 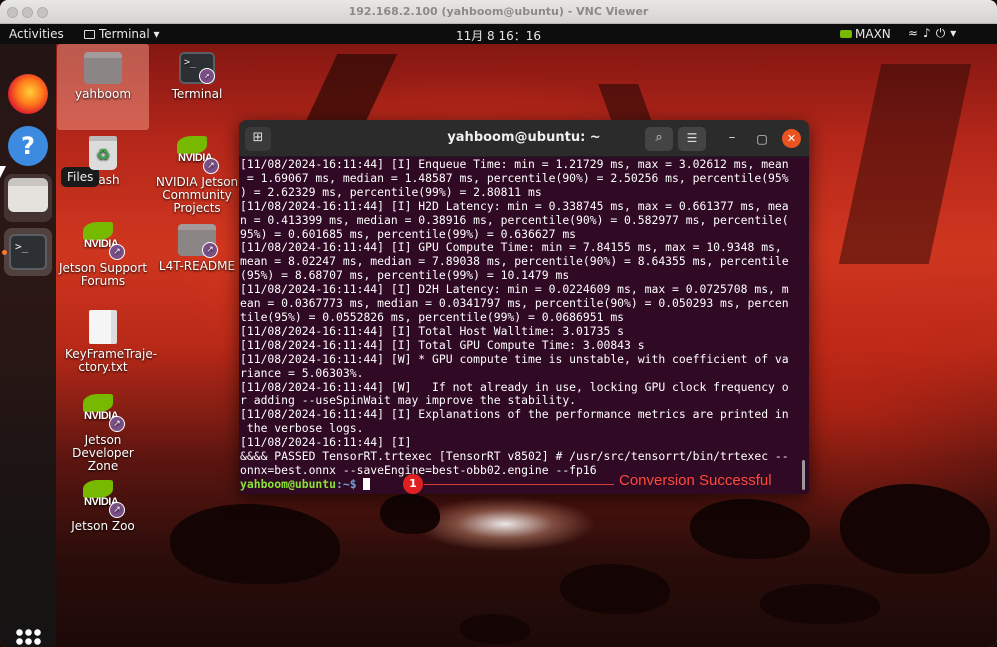 I want to click on desktop-icon-keyframe: KeyFrameTraje-ctory.txt, so click(x=107, y=342).